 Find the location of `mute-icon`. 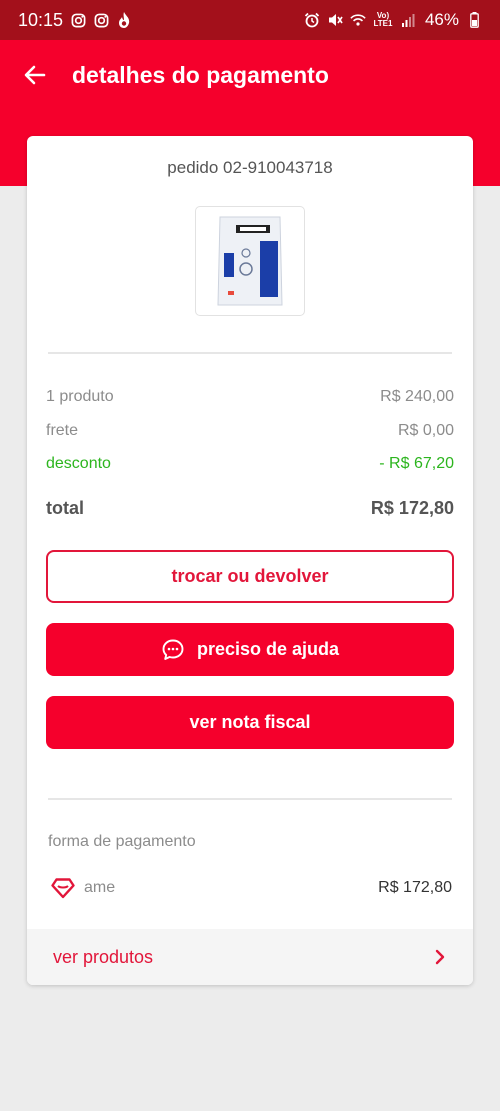

mute-icon is located at coordinates (335, 20).